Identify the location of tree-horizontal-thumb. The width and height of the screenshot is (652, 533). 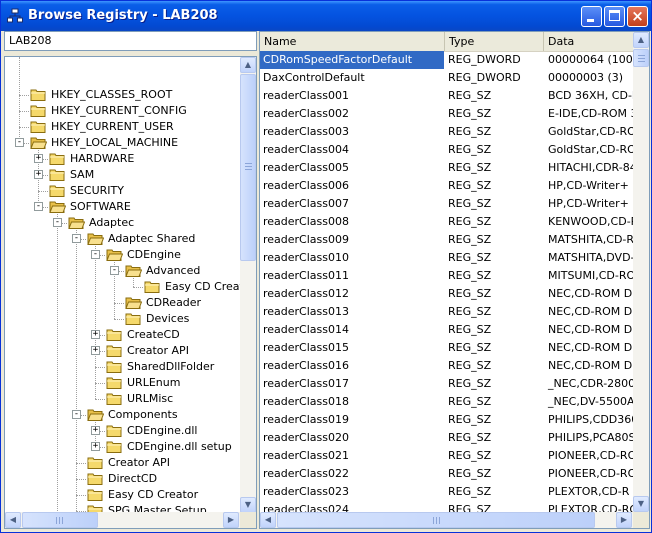
(60, 520).